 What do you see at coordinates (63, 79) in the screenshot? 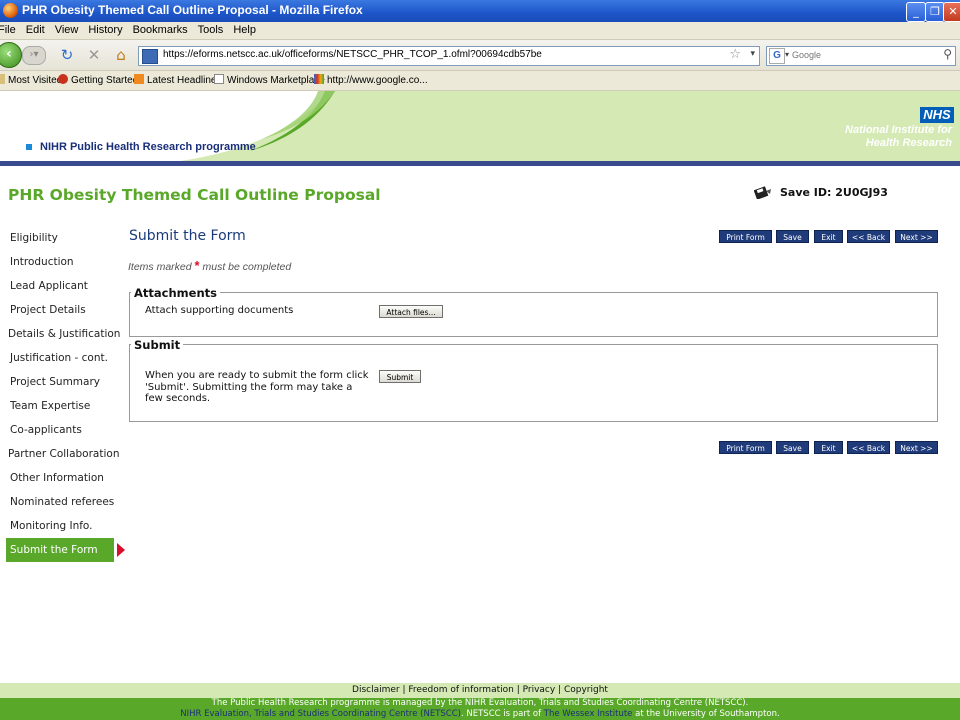
I see `firefox-bookmark-icon` at bounding box center [63, 79].